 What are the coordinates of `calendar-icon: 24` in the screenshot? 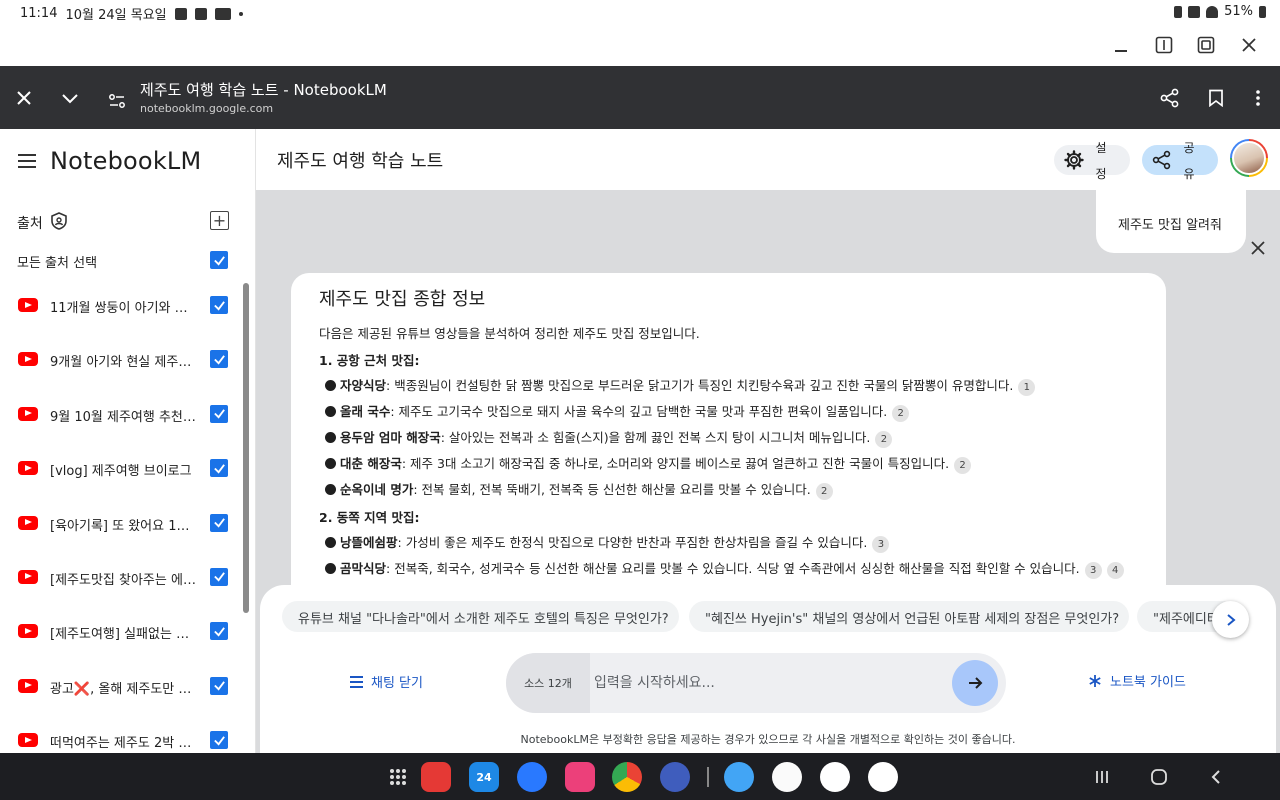 It's located at (484, 777).